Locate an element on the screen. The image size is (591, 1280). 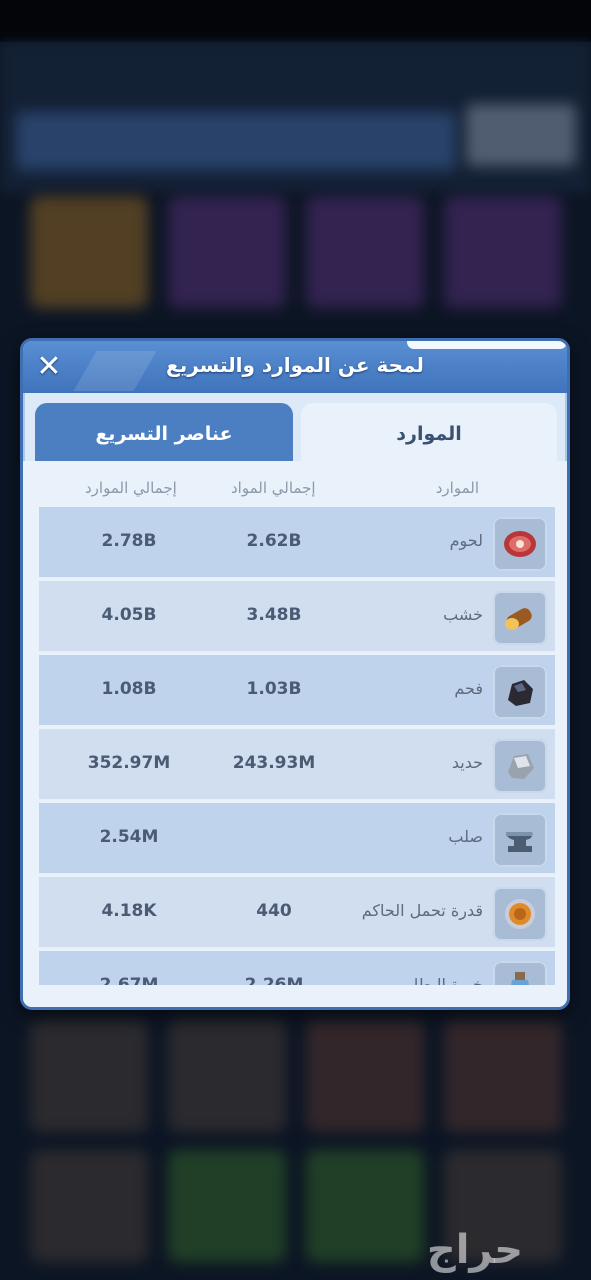
tab-resources: الموارد is located at coordinates (429, 433).